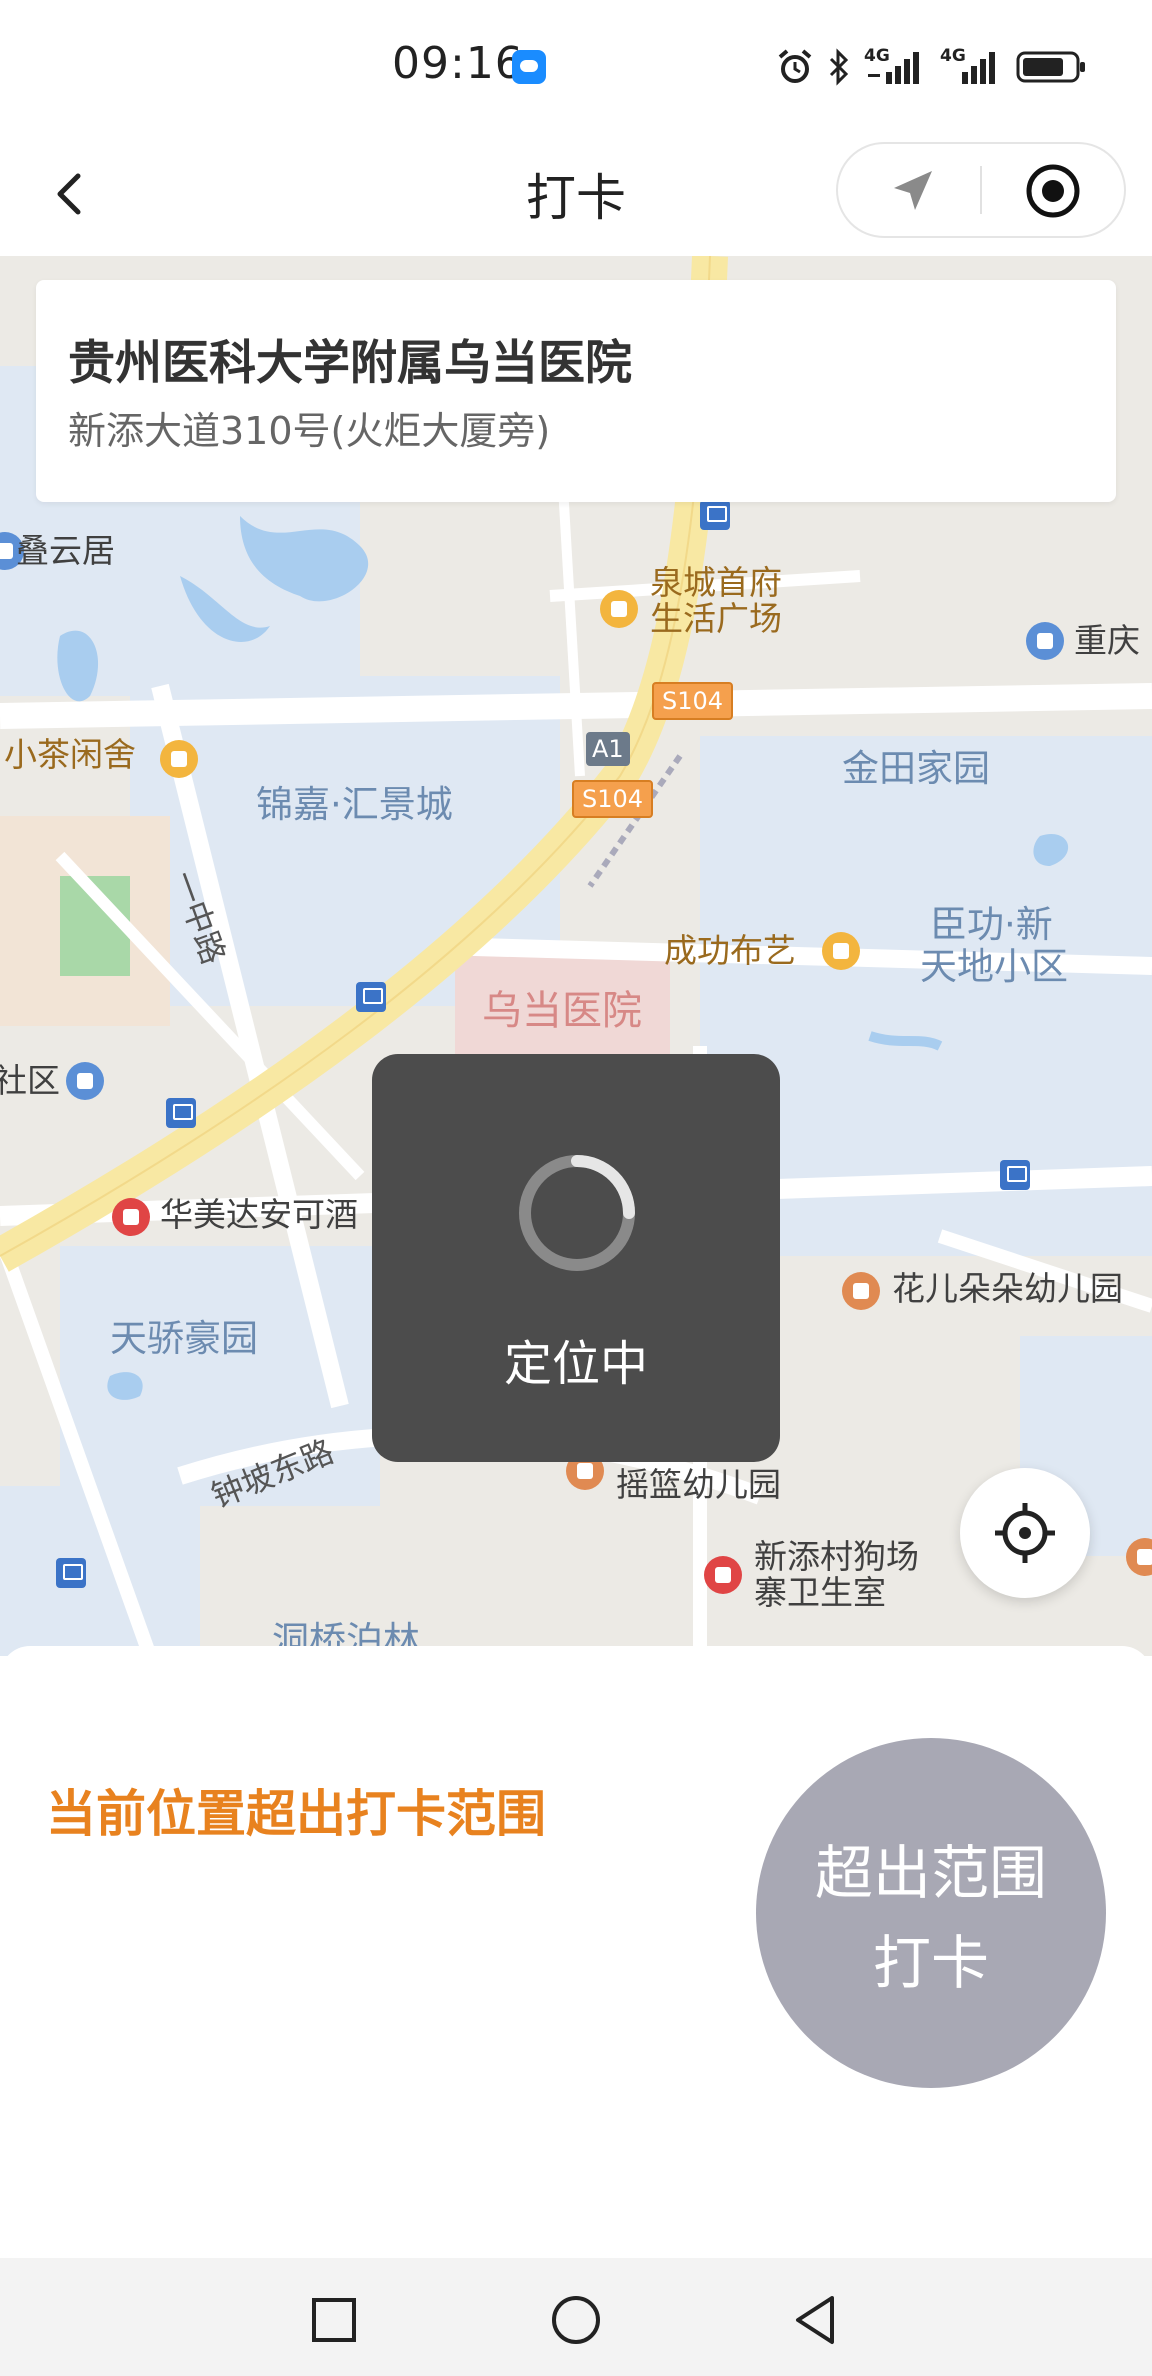 The height and width of the screenshot is (2376, 1152). What do you see at coordinates (994, 966) in the screenshot?
I see `map-label-chengong-2: 天地小区` at bounding box center [994, 966].